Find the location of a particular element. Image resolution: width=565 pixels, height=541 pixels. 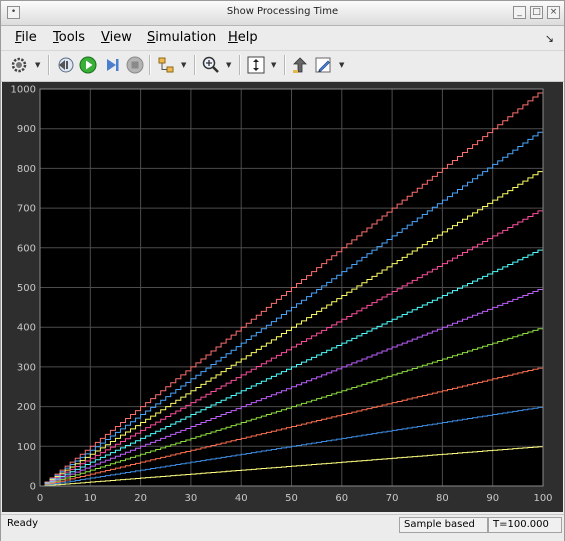

gear-icon is located at coordinates (19, 65).